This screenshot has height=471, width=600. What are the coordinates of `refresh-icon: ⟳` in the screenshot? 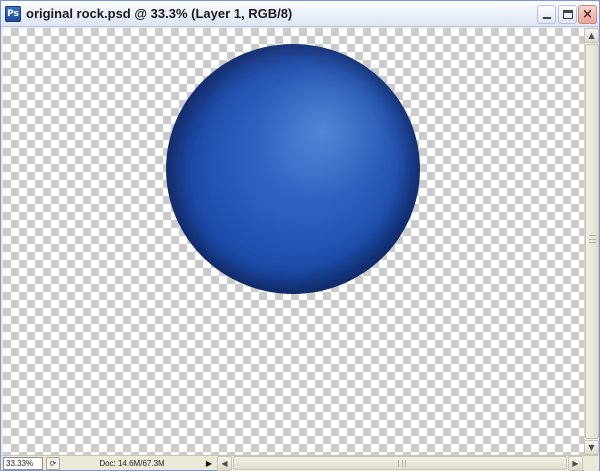 It's located at (53, 463).